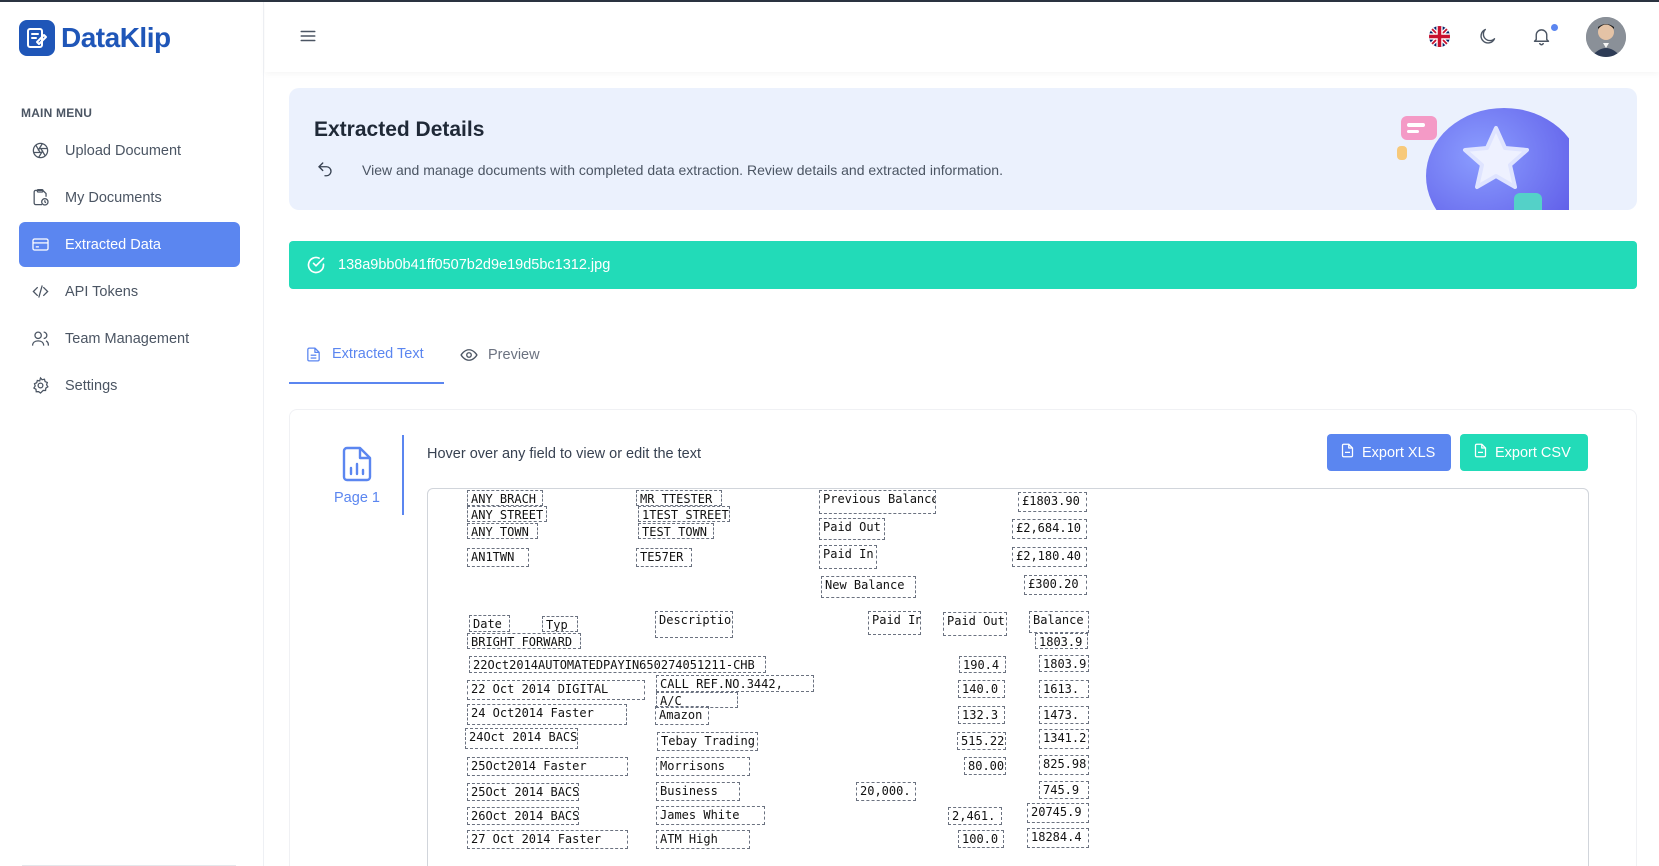  What do you see at coordinates (1049, 529) in the screenshot?
I see `text-field: £2,684.10` at bounding box center [1049, 529].